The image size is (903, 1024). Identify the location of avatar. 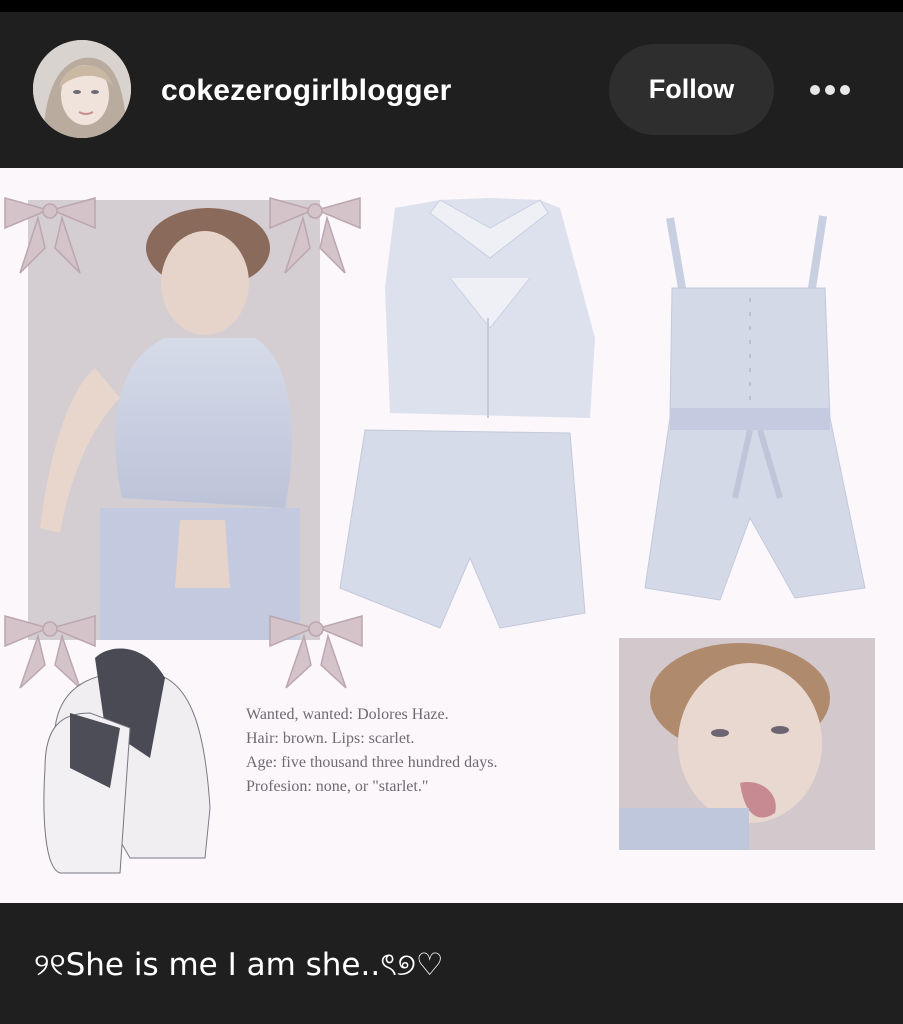
(82, 89).